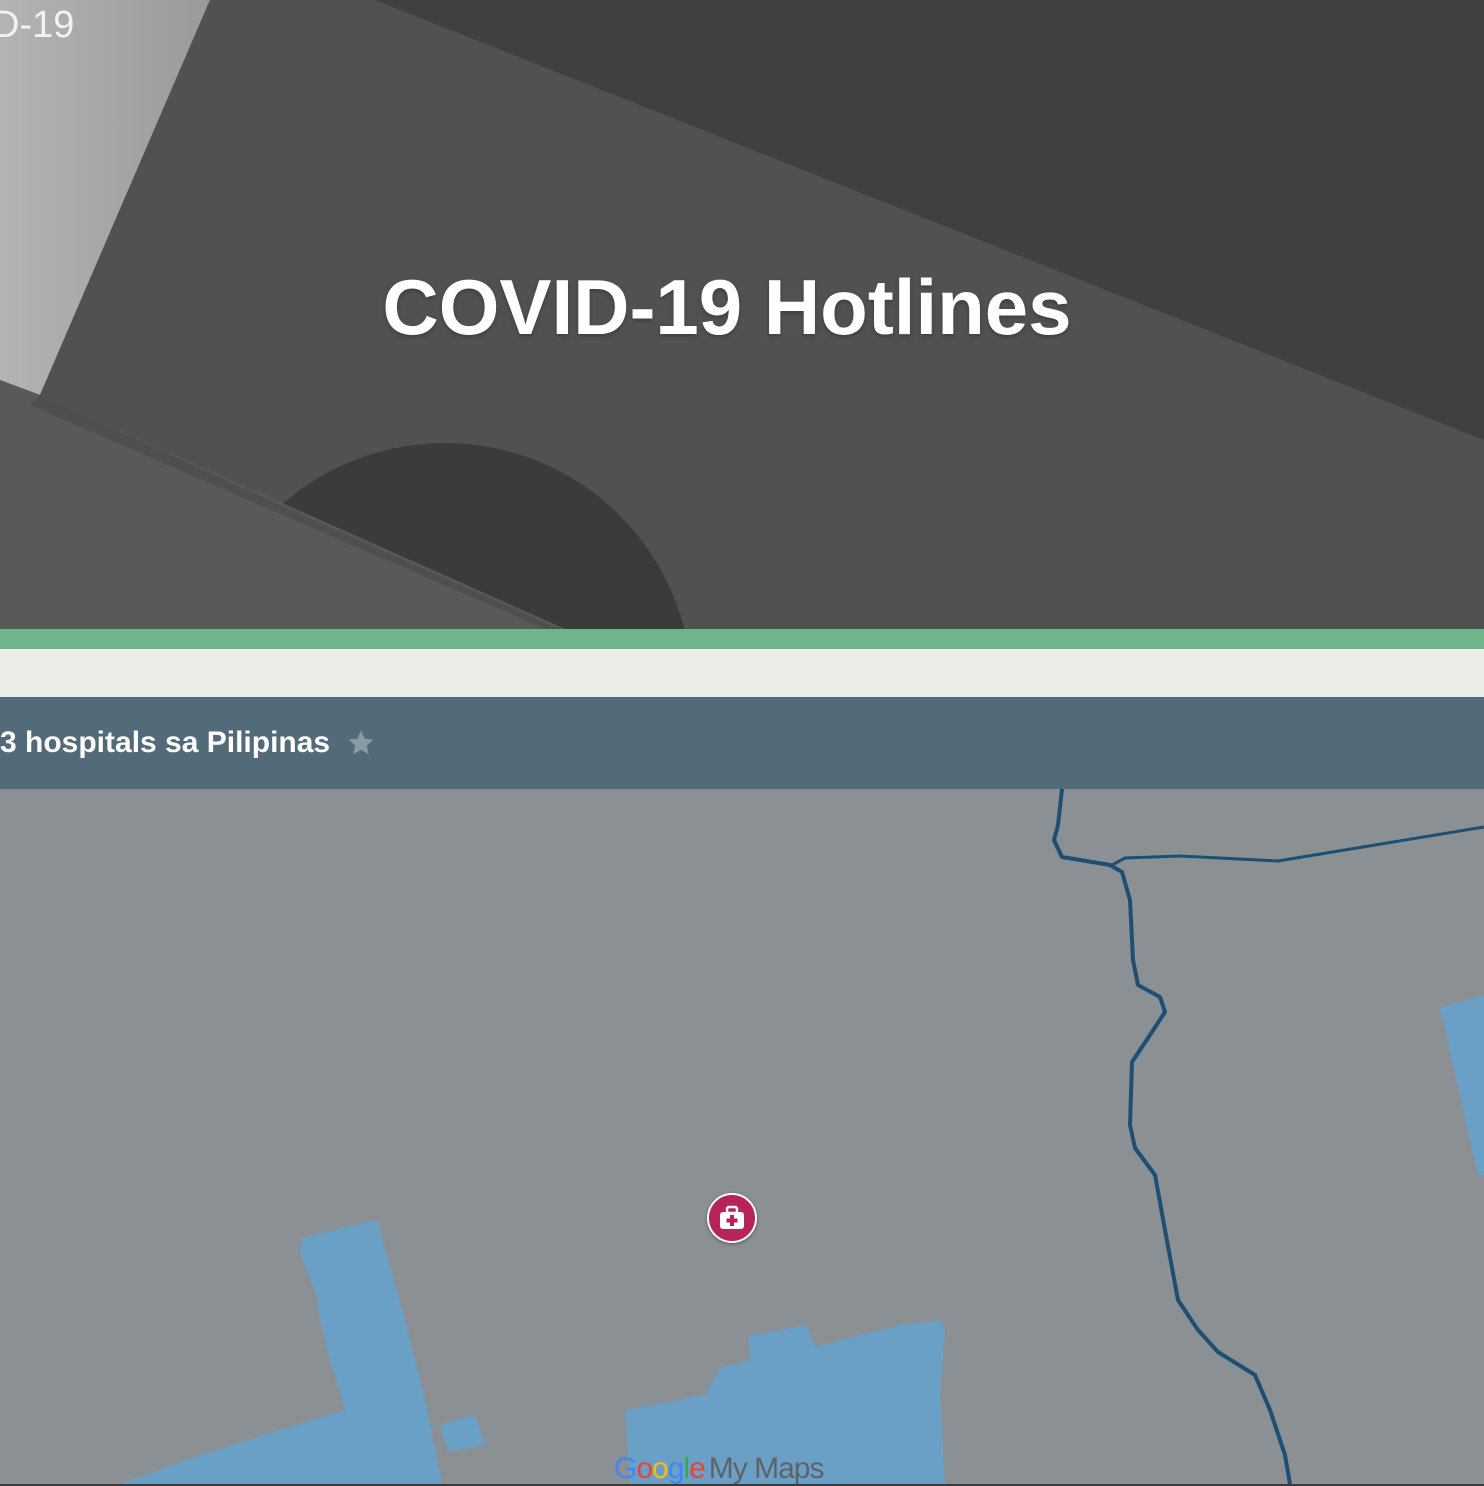 The height and width of the screenshot is (1486, 1484). What do you see at coordinates (625, 1468) in the screenshot?
I see `google-letter: G` at bounding box center [625, 1468].